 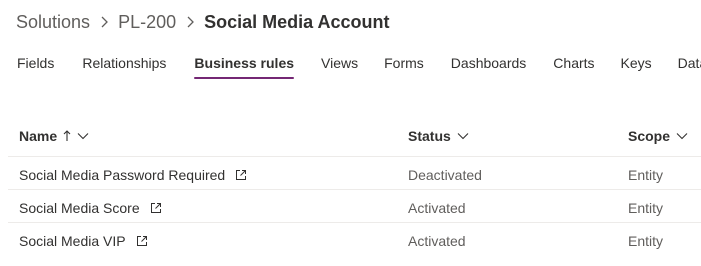 What do you see at coordinates (354, 206) in the screenshot?
I see `table-row: Social Media Score Activated Entity` at bounding box center [354, 206].